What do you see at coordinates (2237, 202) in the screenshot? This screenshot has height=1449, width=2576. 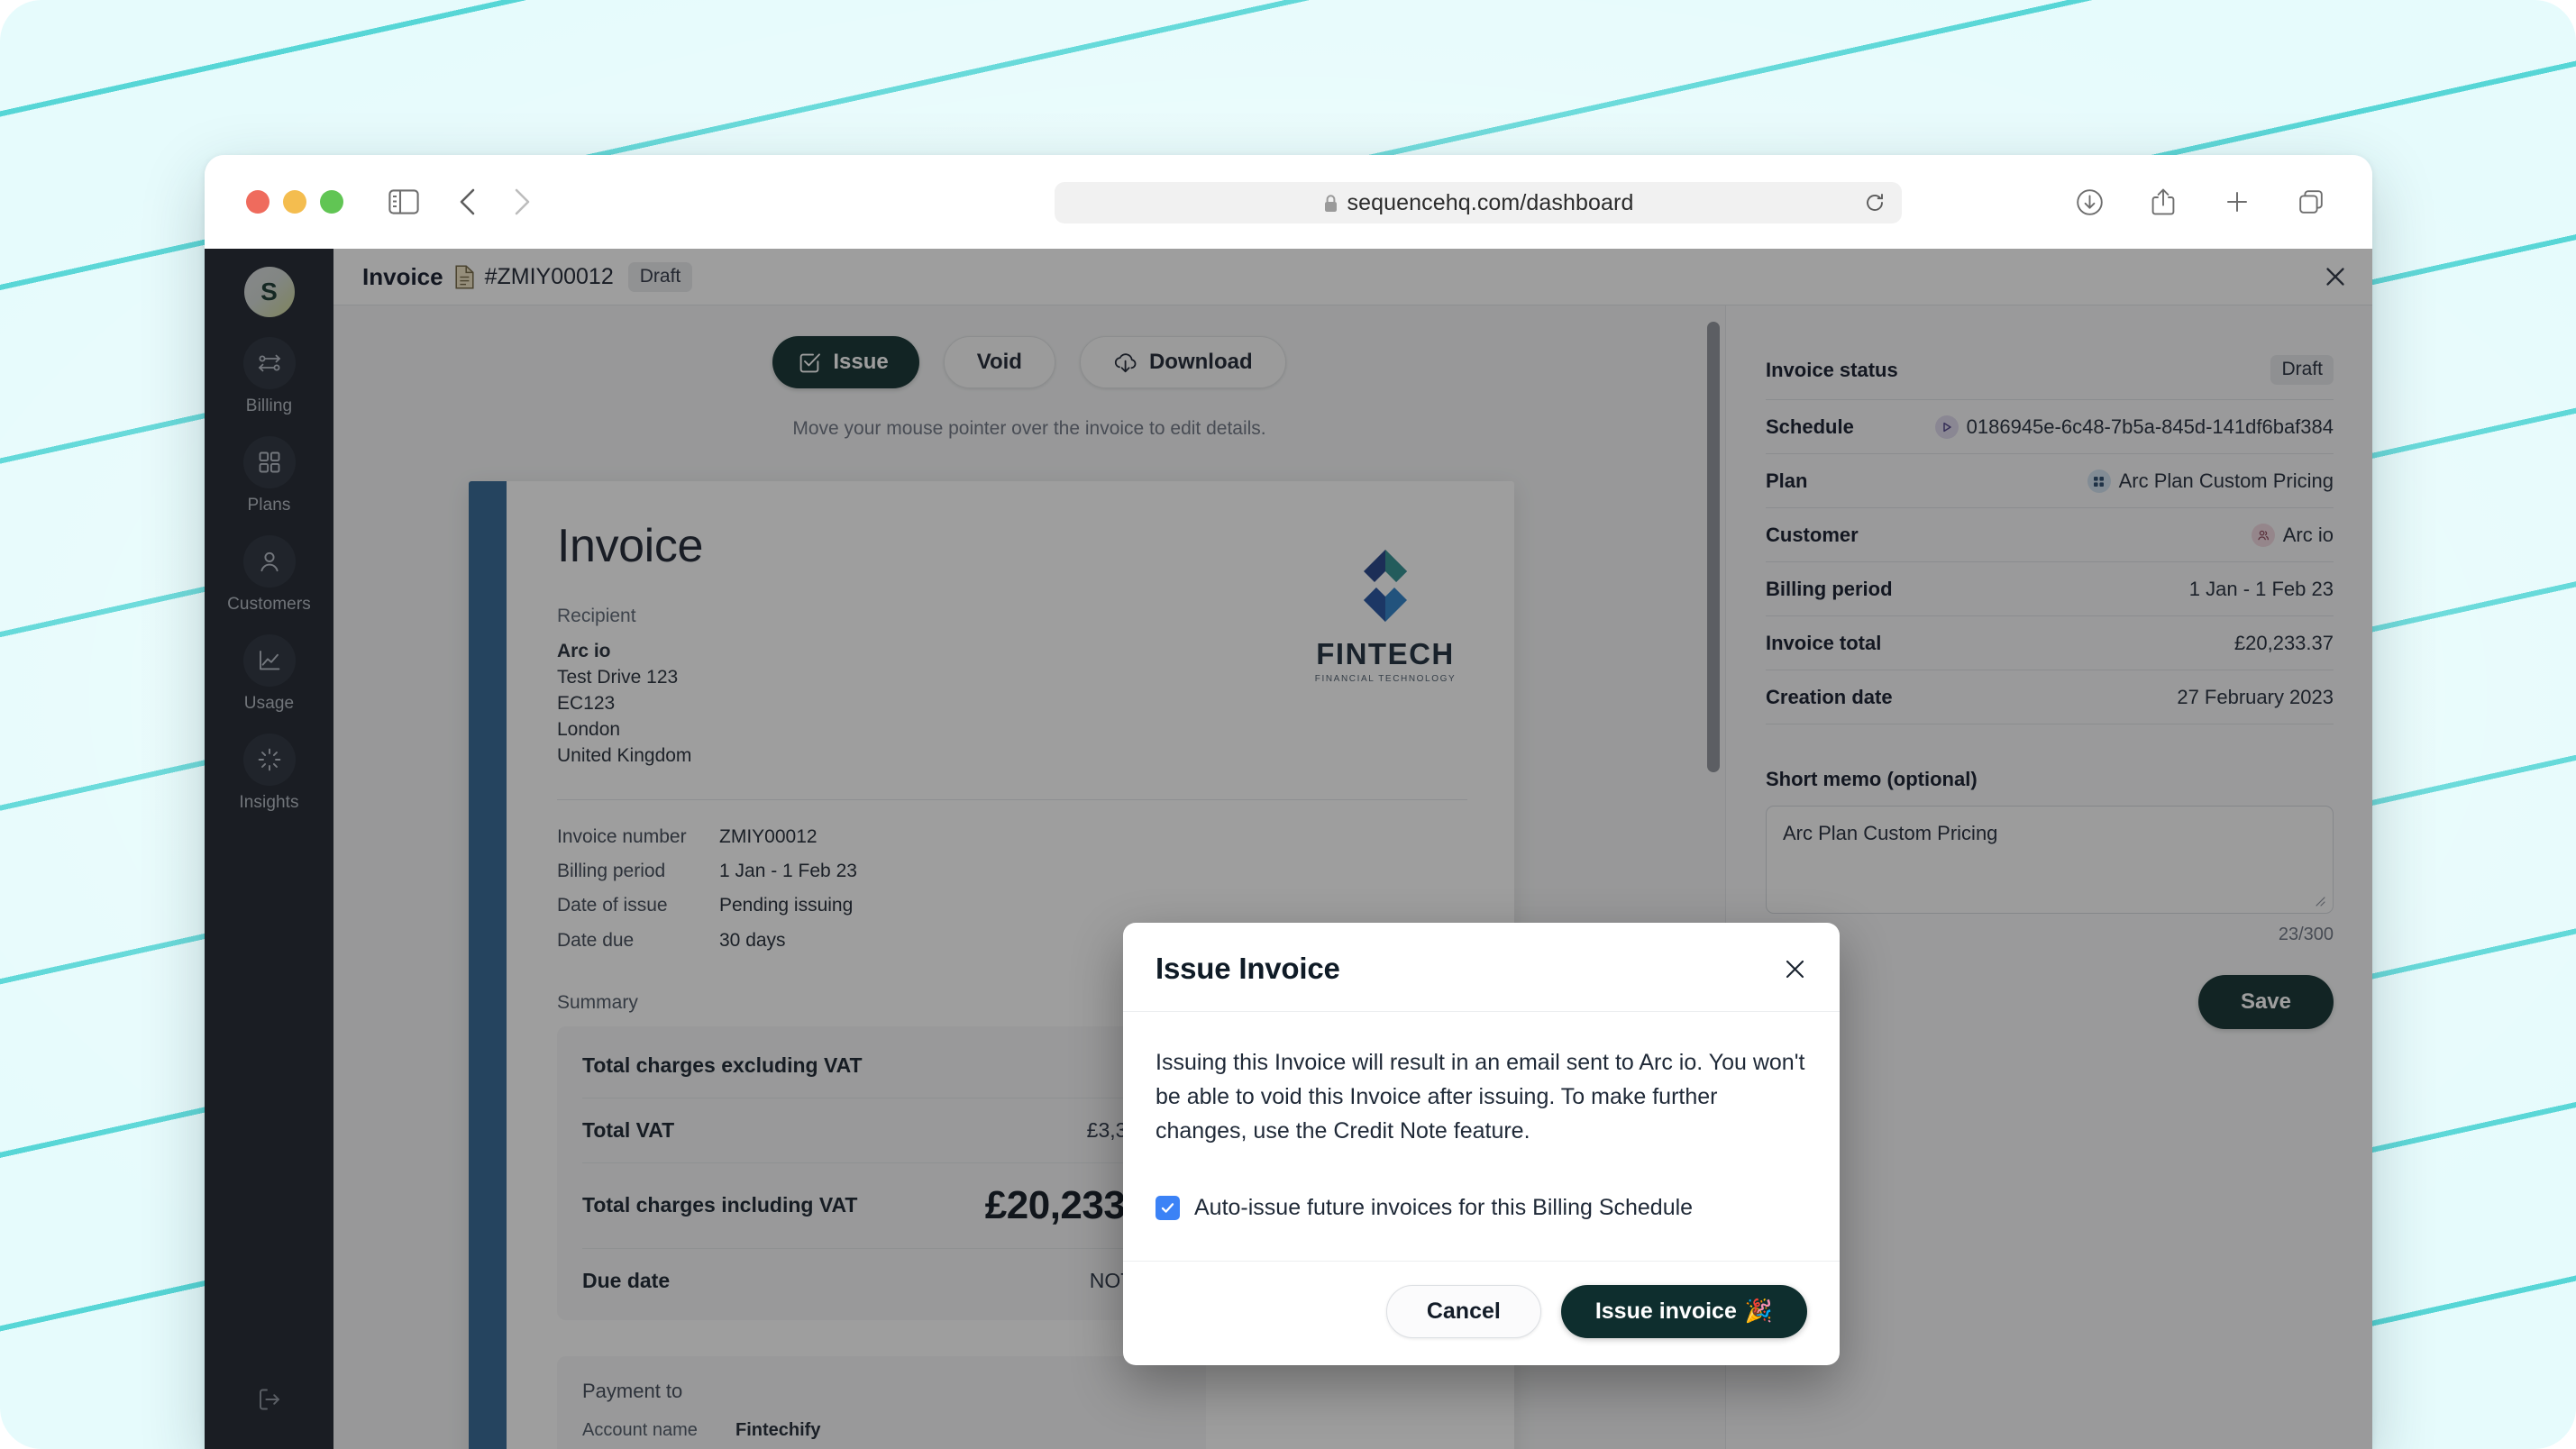 I see `plus-icon` at bounding box center [2237, 202].